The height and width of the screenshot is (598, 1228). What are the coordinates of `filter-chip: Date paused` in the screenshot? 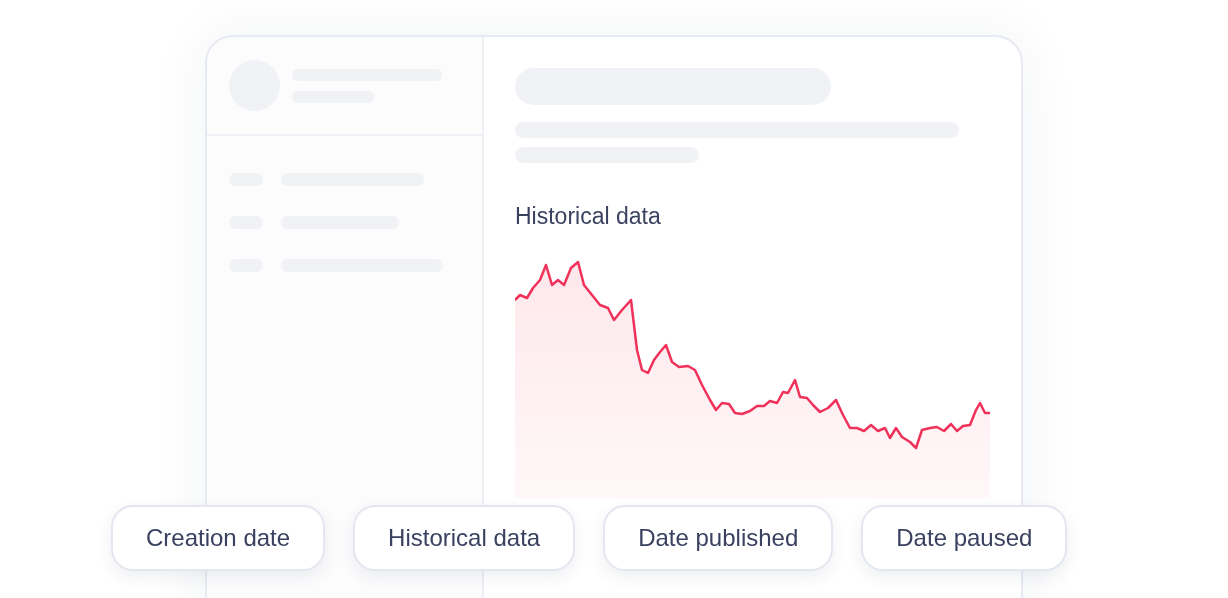 It's located at (964, 538).